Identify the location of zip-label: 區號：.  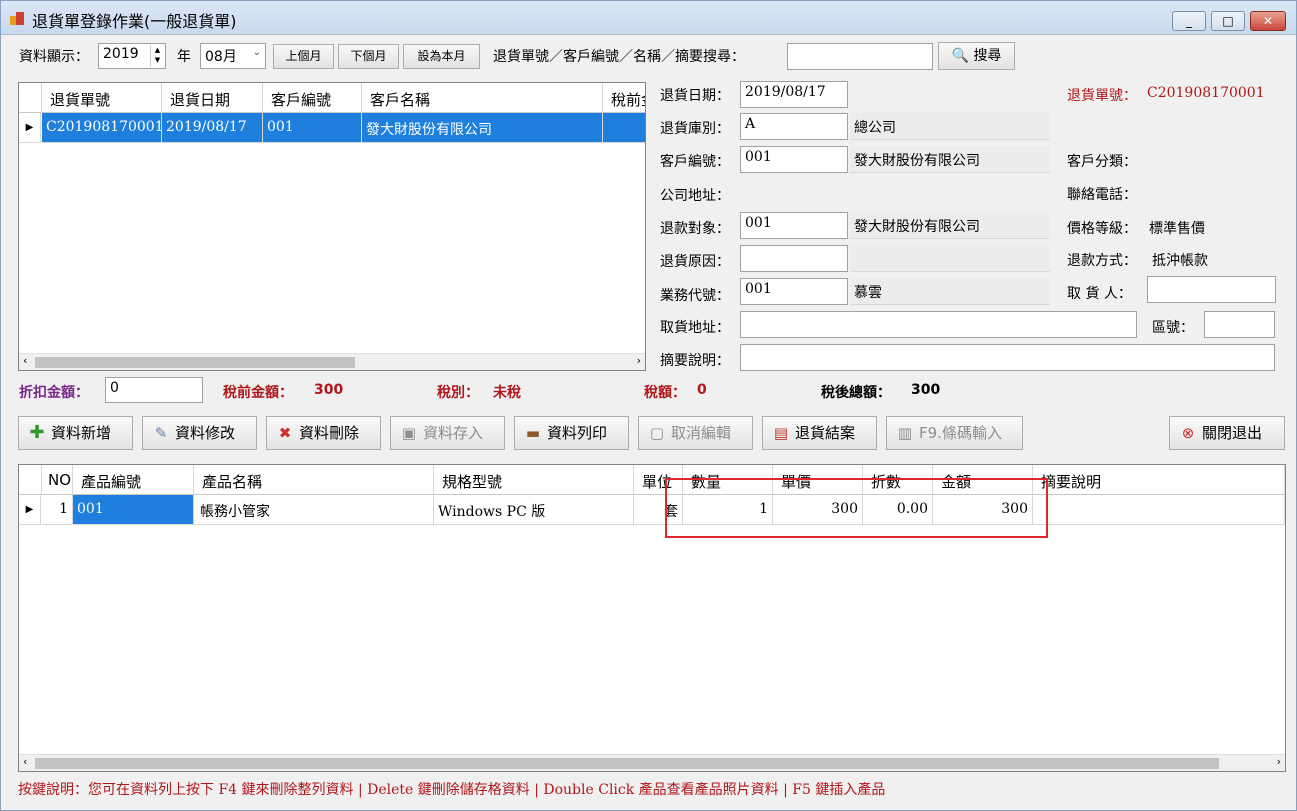
(1173, 328).